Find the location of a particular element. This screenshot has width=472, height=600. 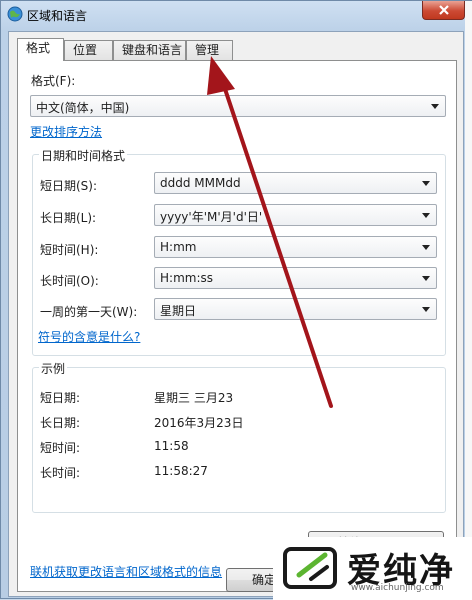

symbols-meaning-link: 符号的含意是什么? is located at coordinates (89, 336).